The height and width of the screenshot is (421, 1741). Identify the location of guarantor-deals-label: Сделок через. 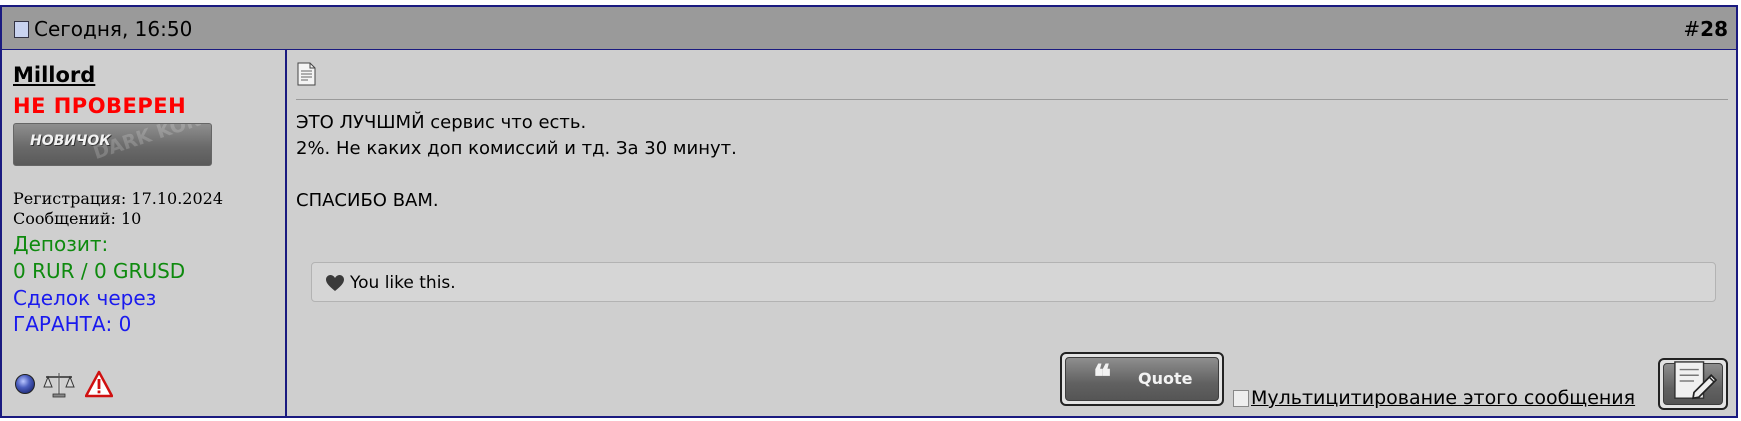
(85, 298).